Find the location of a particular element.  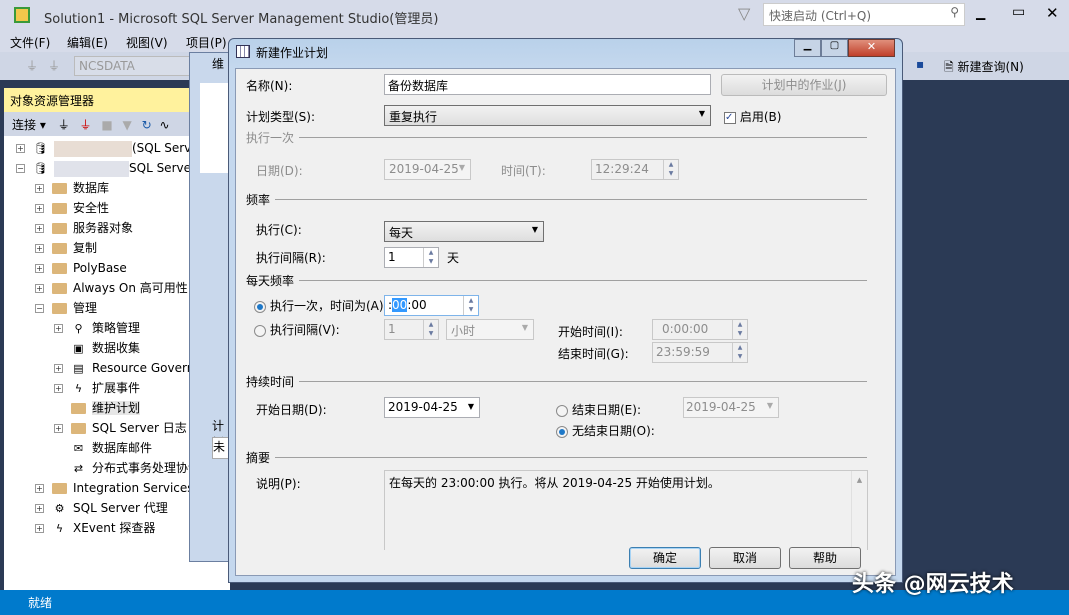

menu-file: 文件(F) is located at coordinates (30, 42).